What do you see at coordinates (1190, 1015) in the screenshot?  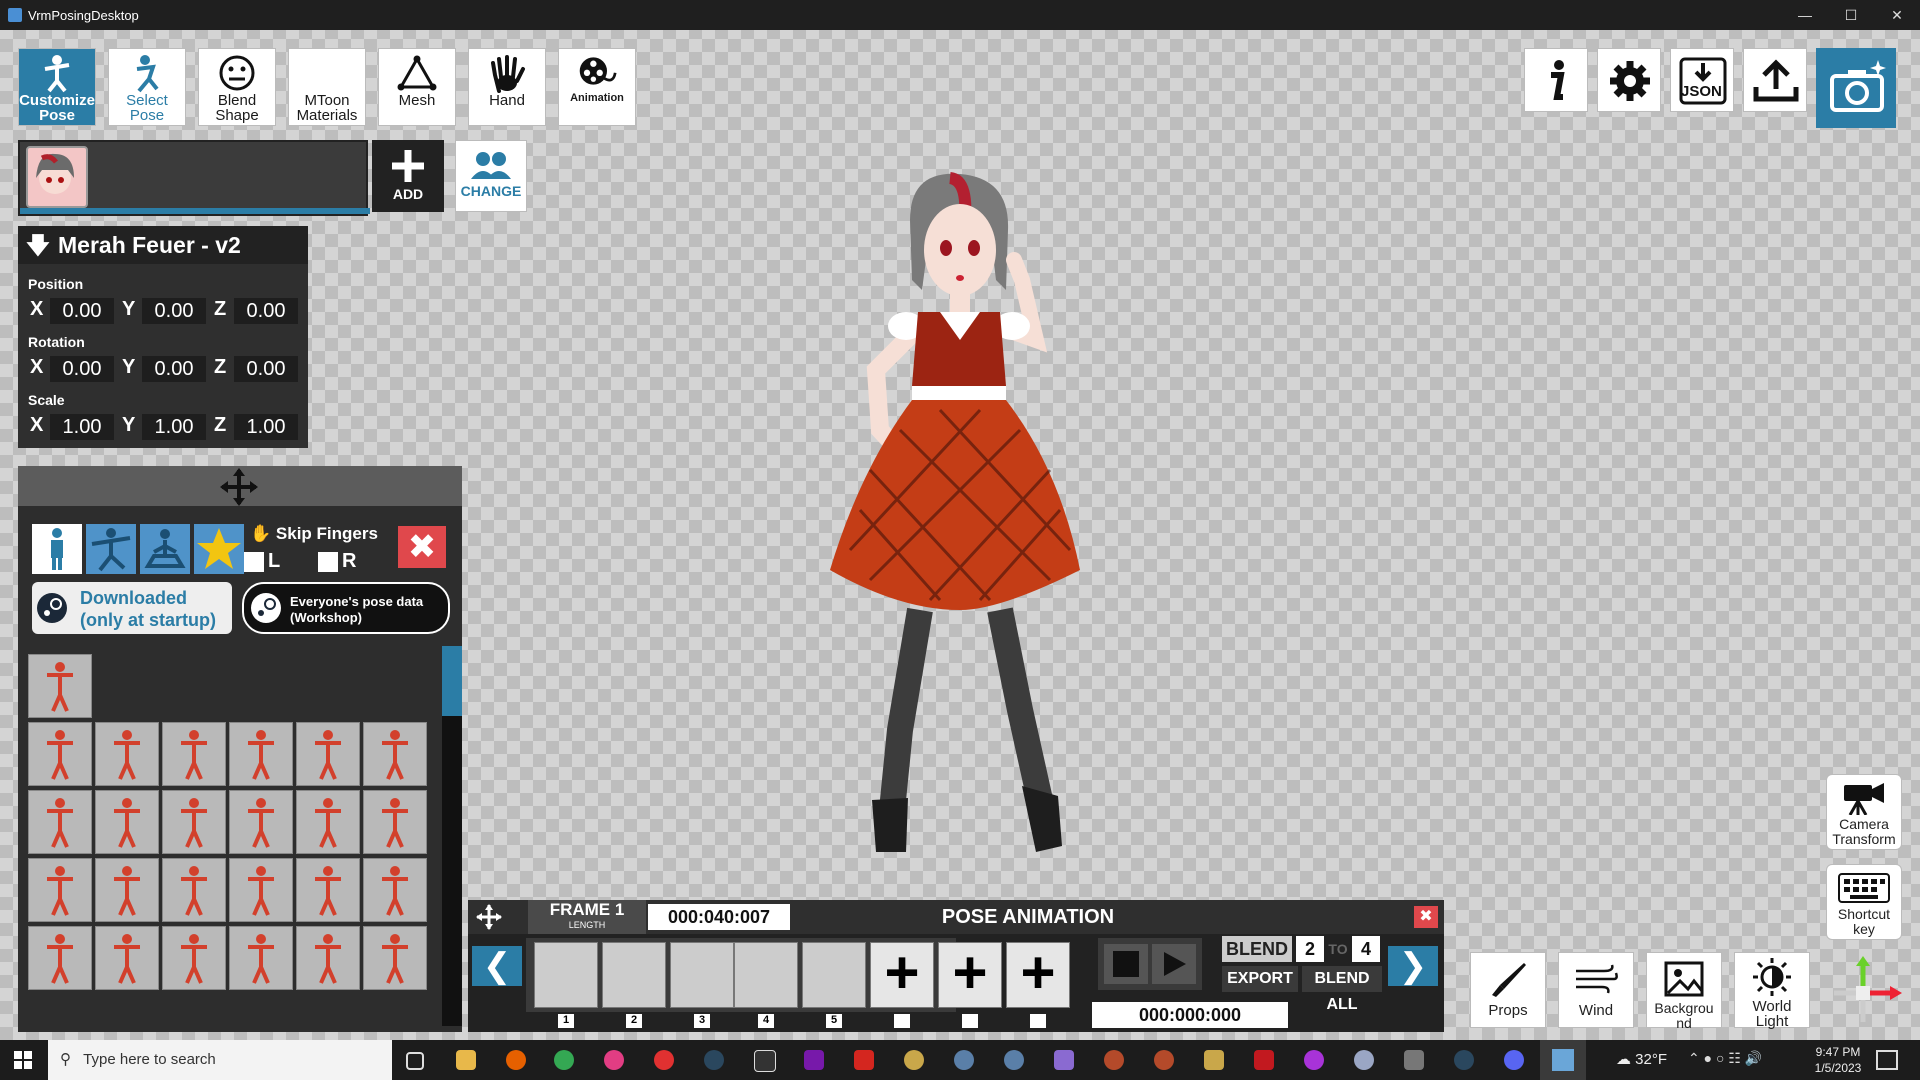 I see `current-time-field: 000:000:000` at bounding box center [1190, 1015].